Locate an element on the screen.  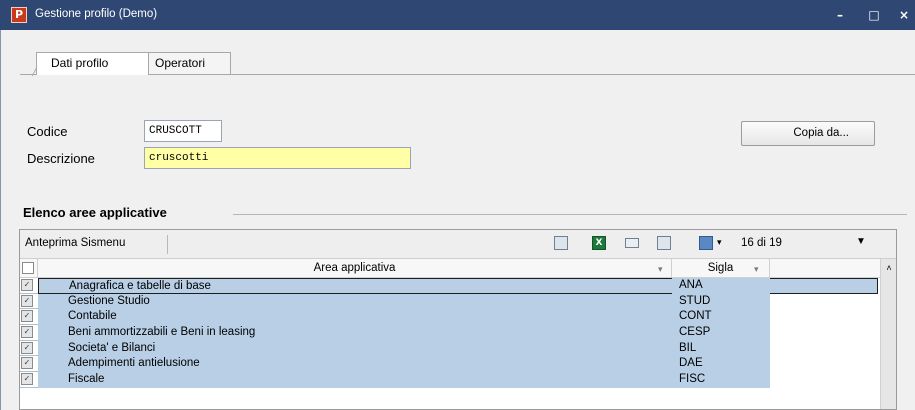
section-title: Elenco aree applicative is located at coordinates (95, 212).